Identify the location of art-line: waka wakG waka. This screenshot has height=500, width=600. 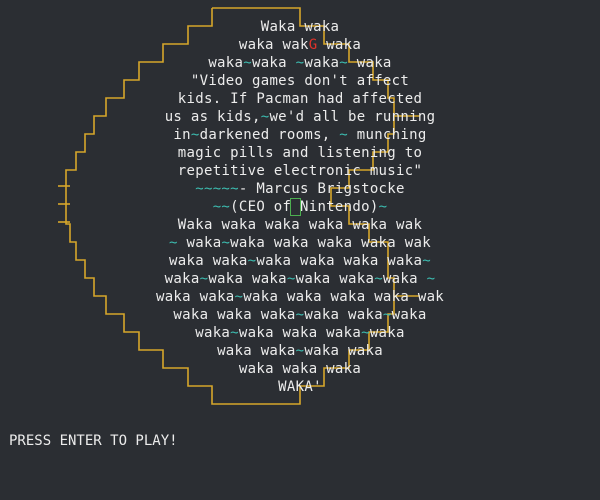
(300, 45).